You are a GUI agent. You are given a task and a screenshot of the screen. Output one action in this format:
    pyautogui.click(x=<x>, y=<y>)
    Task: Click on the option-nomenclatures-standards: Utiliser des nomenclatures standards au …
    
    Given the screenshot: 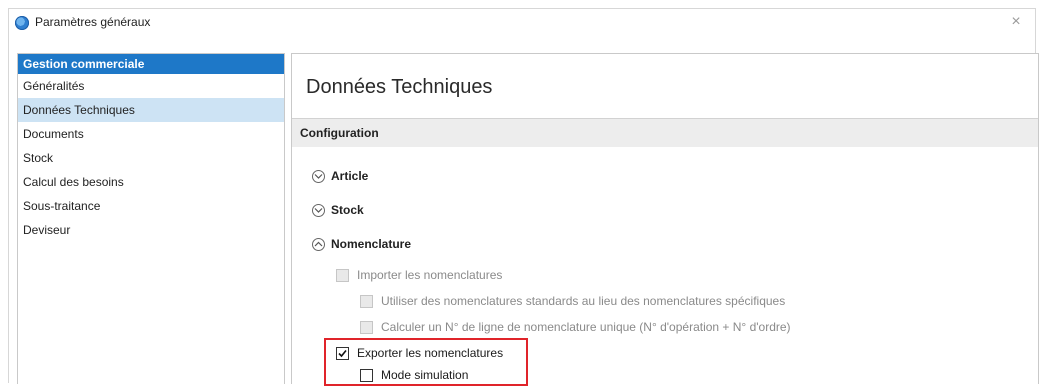 What is the action you would take?
    pyautogui.click(x=572, y=301)
    